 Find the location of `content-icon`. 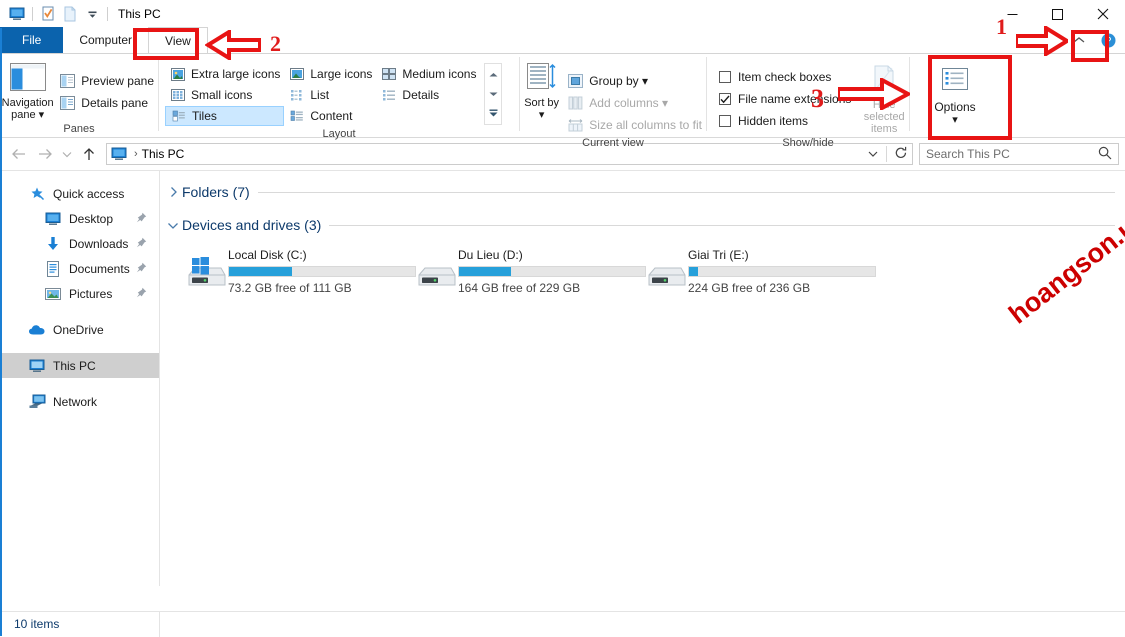

content-icon is located at coordinates (296, 116).